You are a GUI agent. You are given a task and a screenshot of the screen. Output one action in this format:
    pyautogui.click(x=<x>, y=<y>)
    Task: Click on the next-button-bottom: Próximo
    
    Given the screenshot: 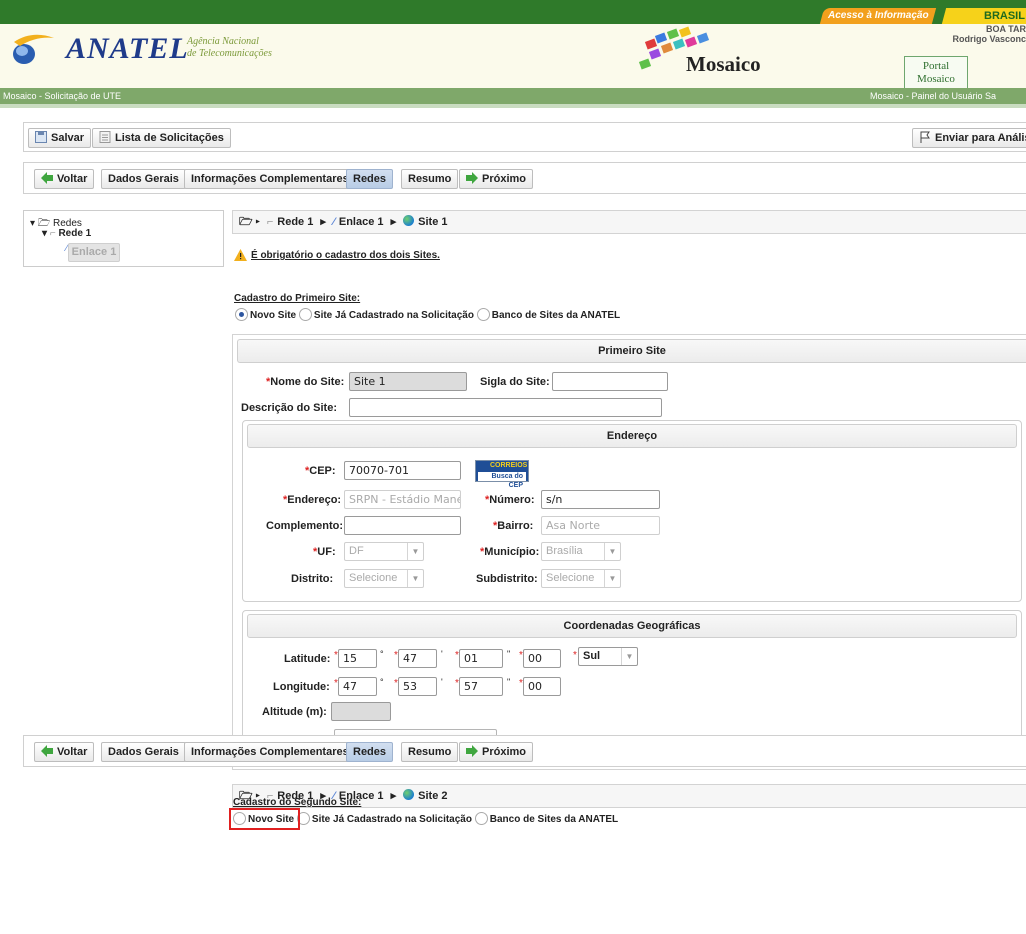 What is the action you would take?
    pyautogui.click(x=496, y=752)
    